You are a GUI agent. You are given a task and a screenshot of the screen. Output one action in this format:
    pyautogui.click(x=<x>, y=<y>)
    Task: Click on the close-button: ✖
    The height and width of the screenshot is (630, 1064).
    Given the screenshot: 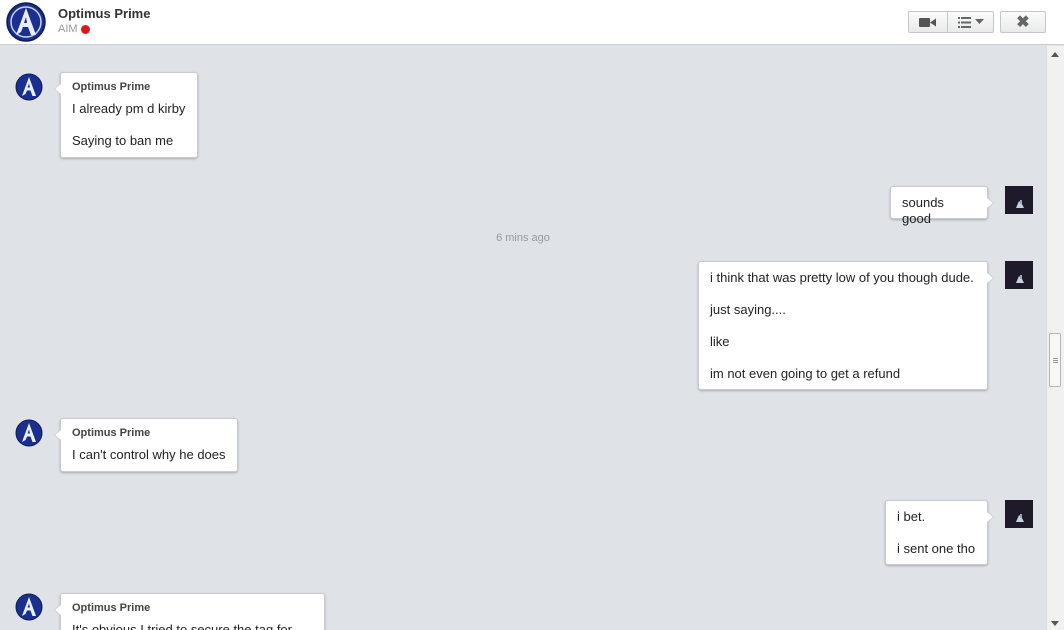 What is the action you would take?
    pyautogui.click(x=1023, y=22)
    